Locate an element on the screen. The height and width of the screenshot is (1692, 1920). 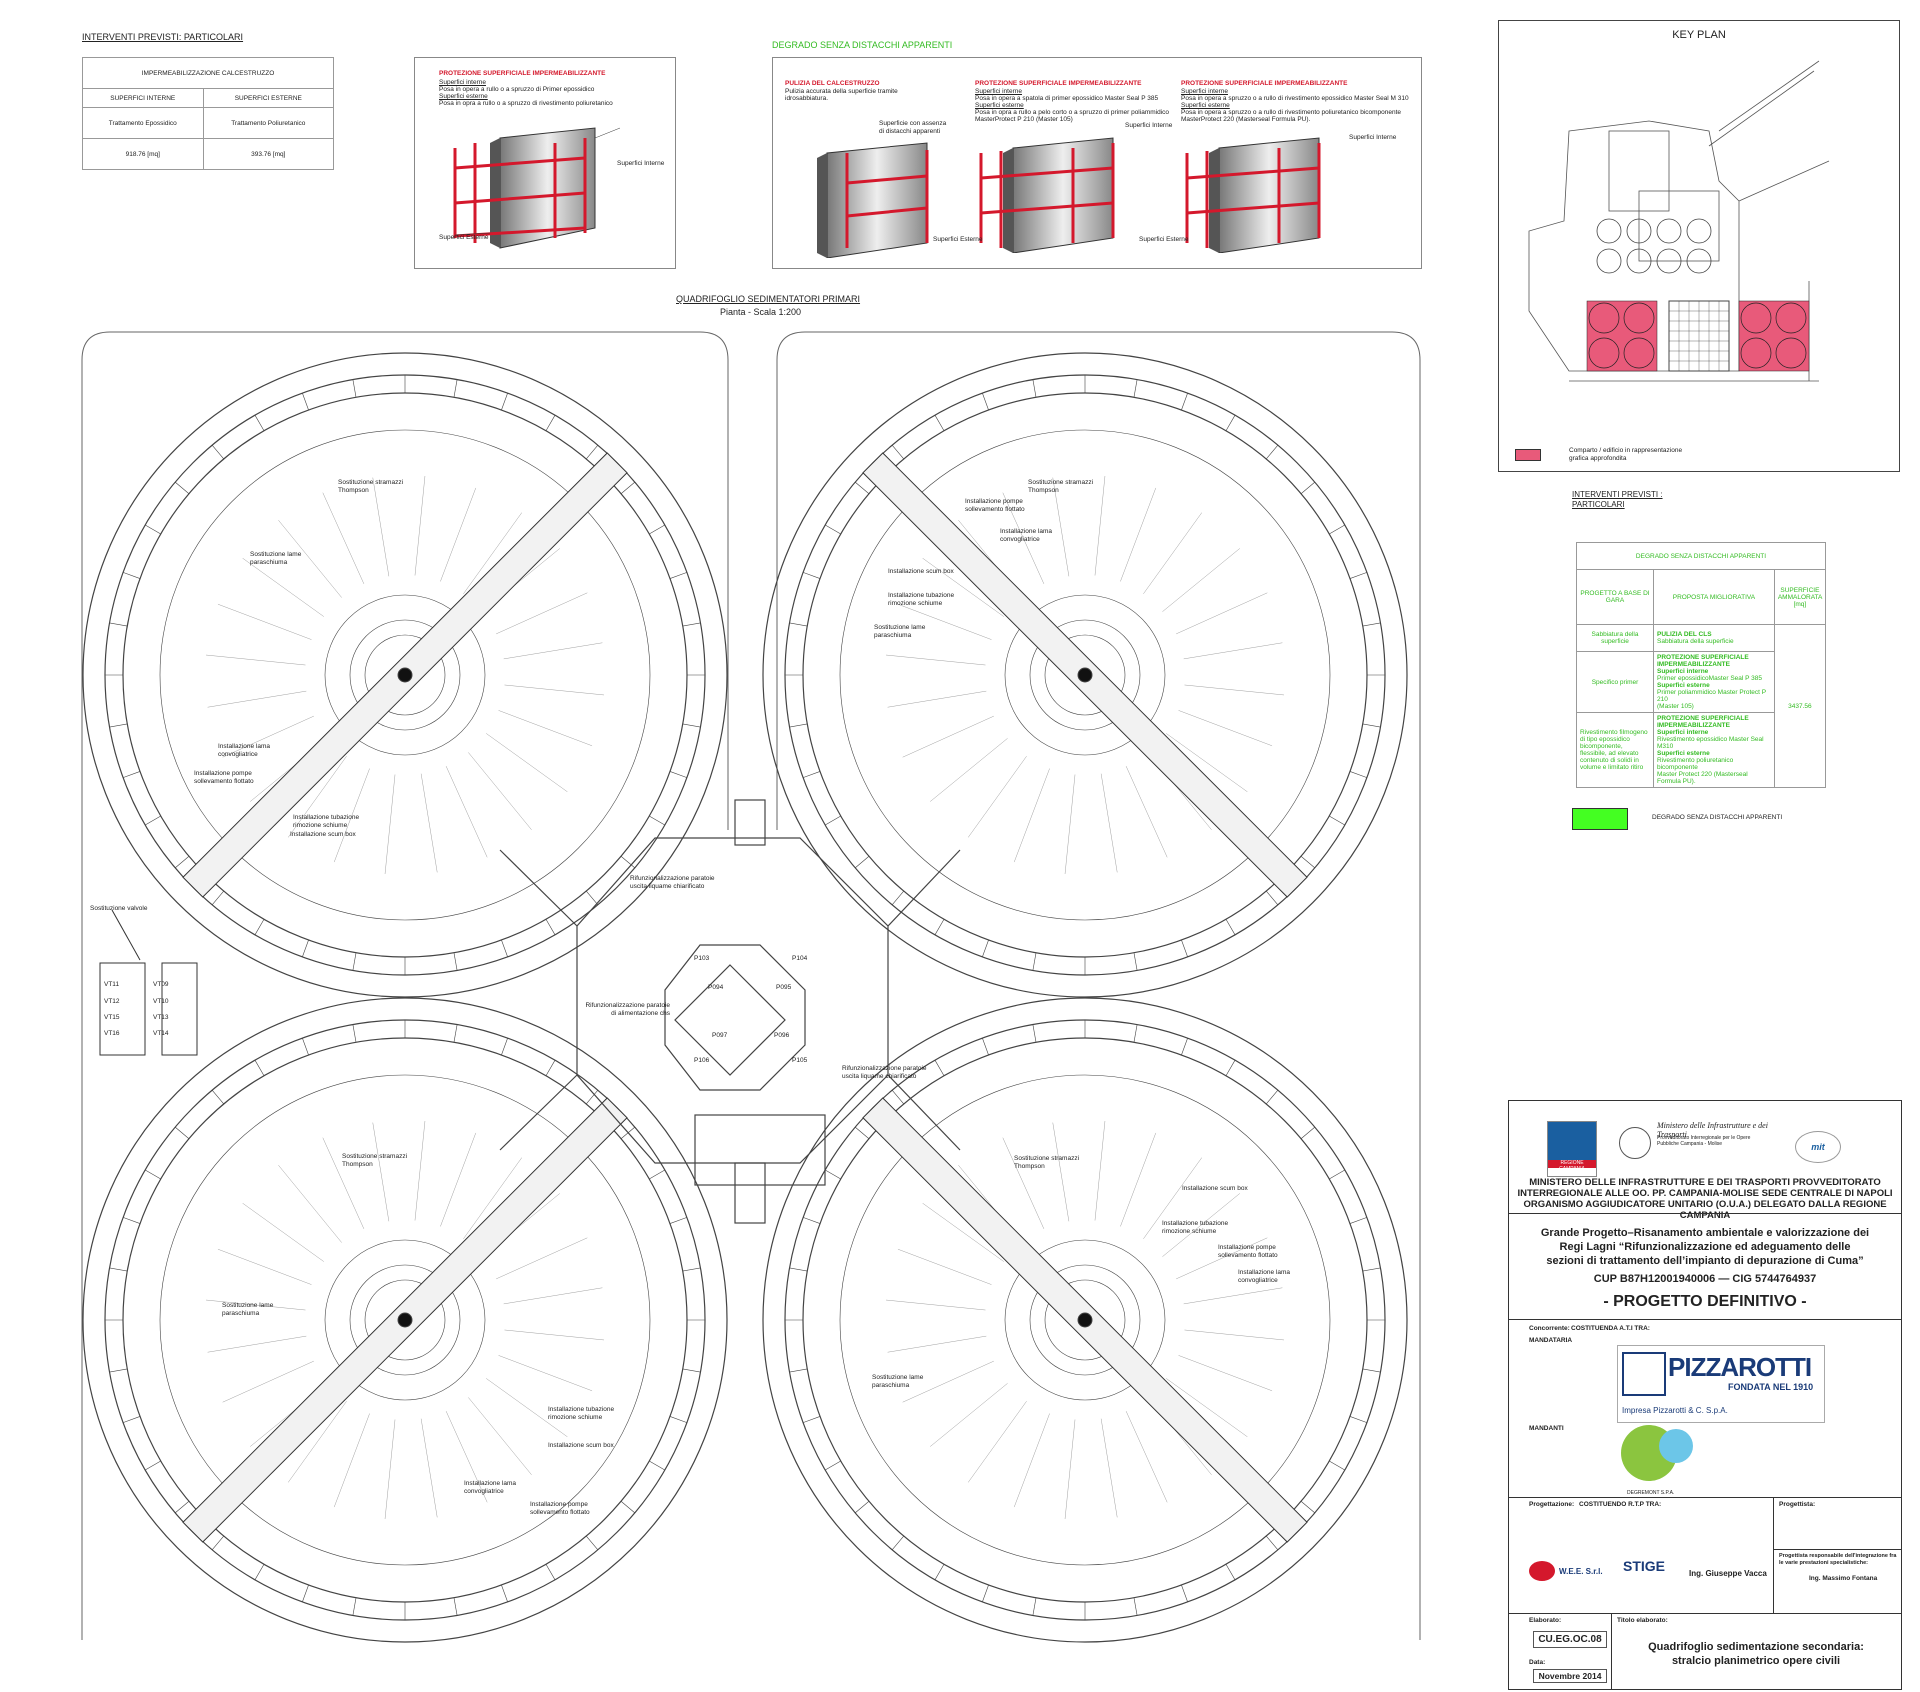
elaborato-label: Elaborato: is located at coordinates (1545, 1620).